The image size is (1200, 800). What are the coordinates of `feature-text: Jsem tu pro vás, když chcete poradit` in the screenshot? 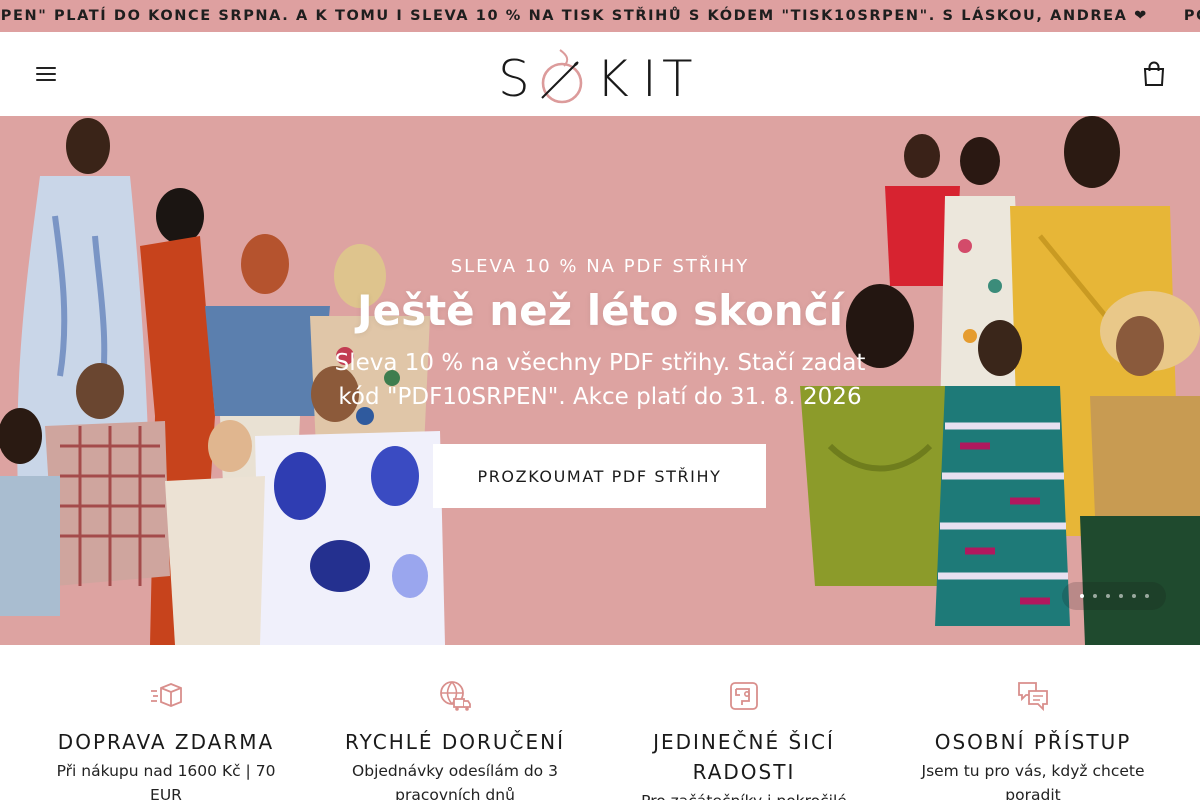 It's located at (1033, 781).